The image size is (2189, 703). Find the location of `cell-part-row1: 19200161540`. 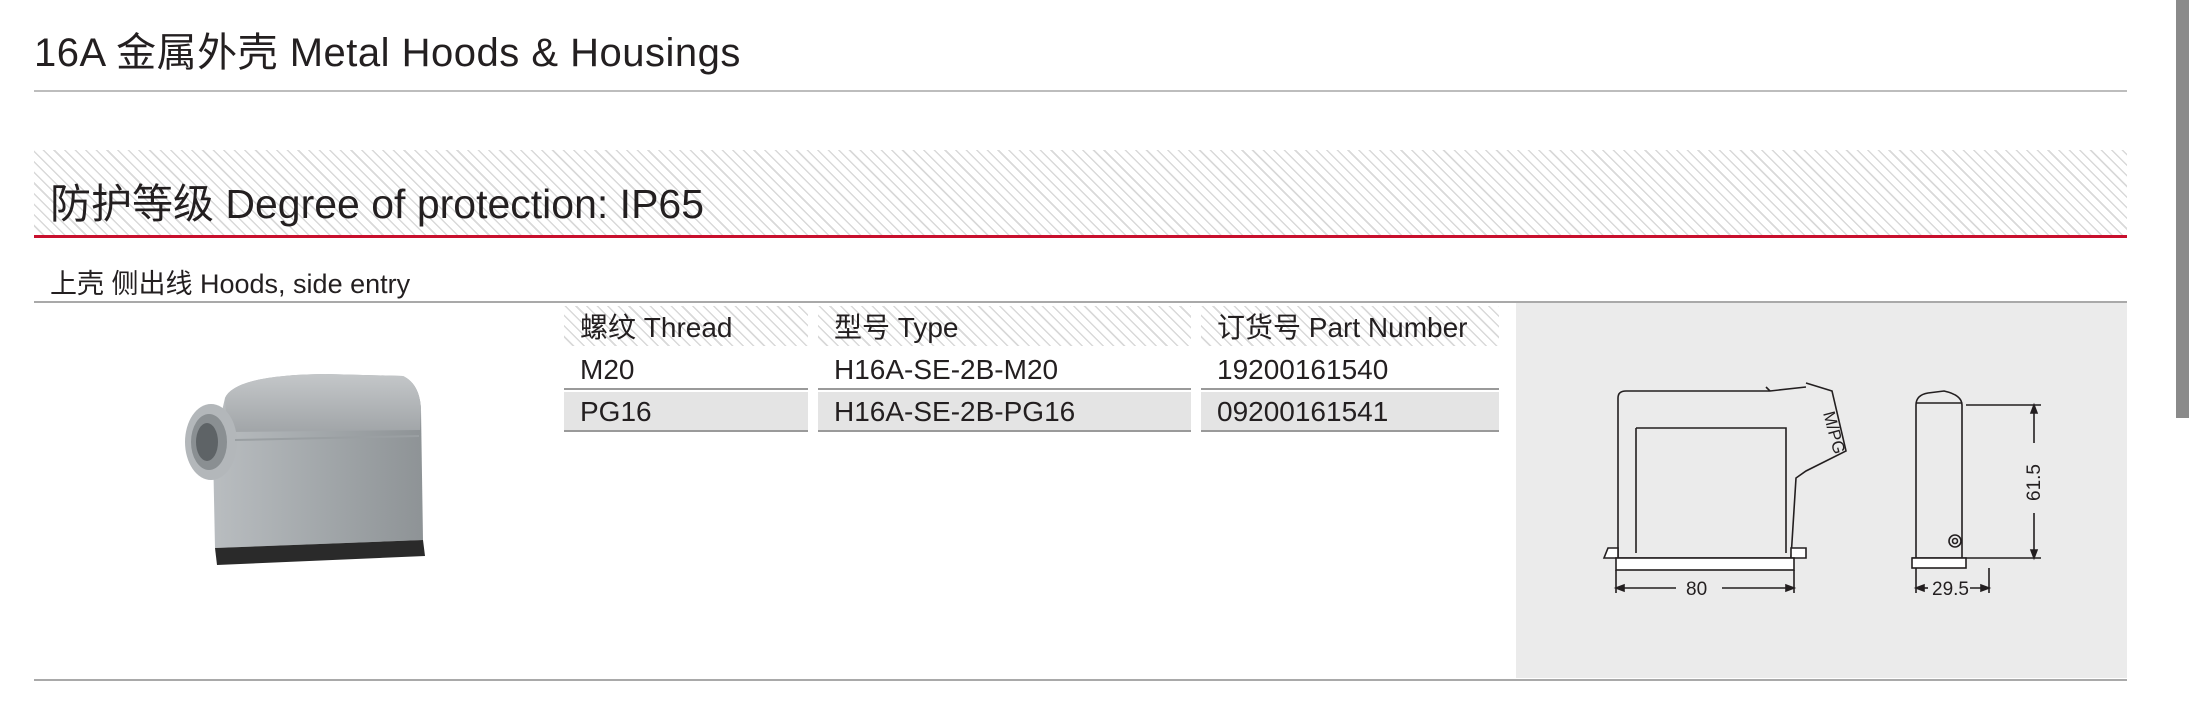

cell-part-row1: 19200161540 is located at coordinates (1350, 370).